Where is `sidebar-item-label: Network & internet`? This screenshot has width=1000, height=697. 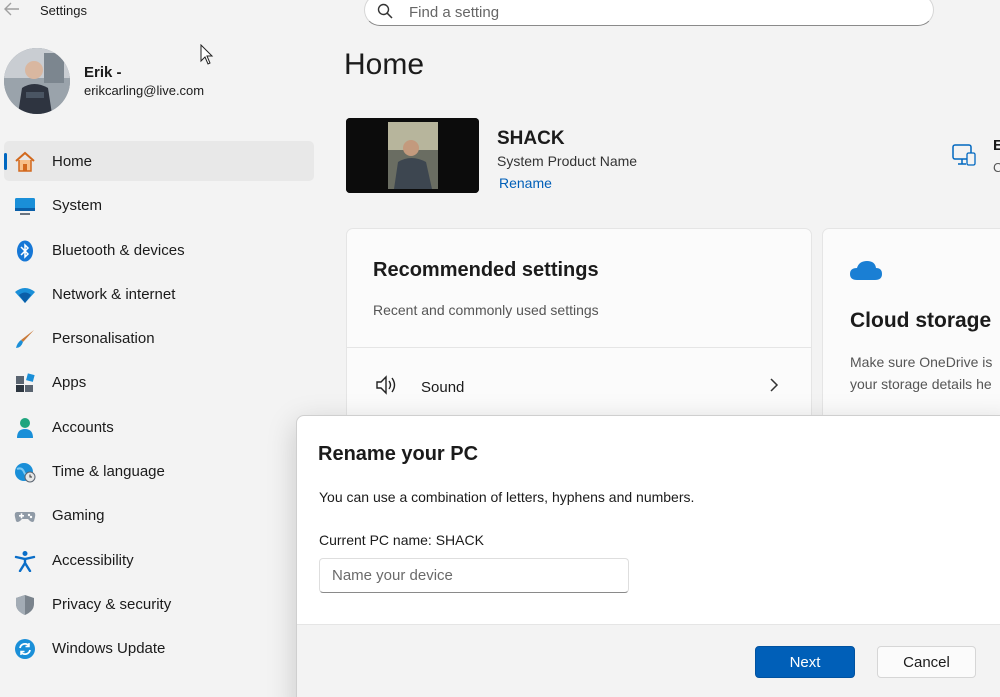
sidebar-item-label: Network & internet is located at coordinates (114, 294).